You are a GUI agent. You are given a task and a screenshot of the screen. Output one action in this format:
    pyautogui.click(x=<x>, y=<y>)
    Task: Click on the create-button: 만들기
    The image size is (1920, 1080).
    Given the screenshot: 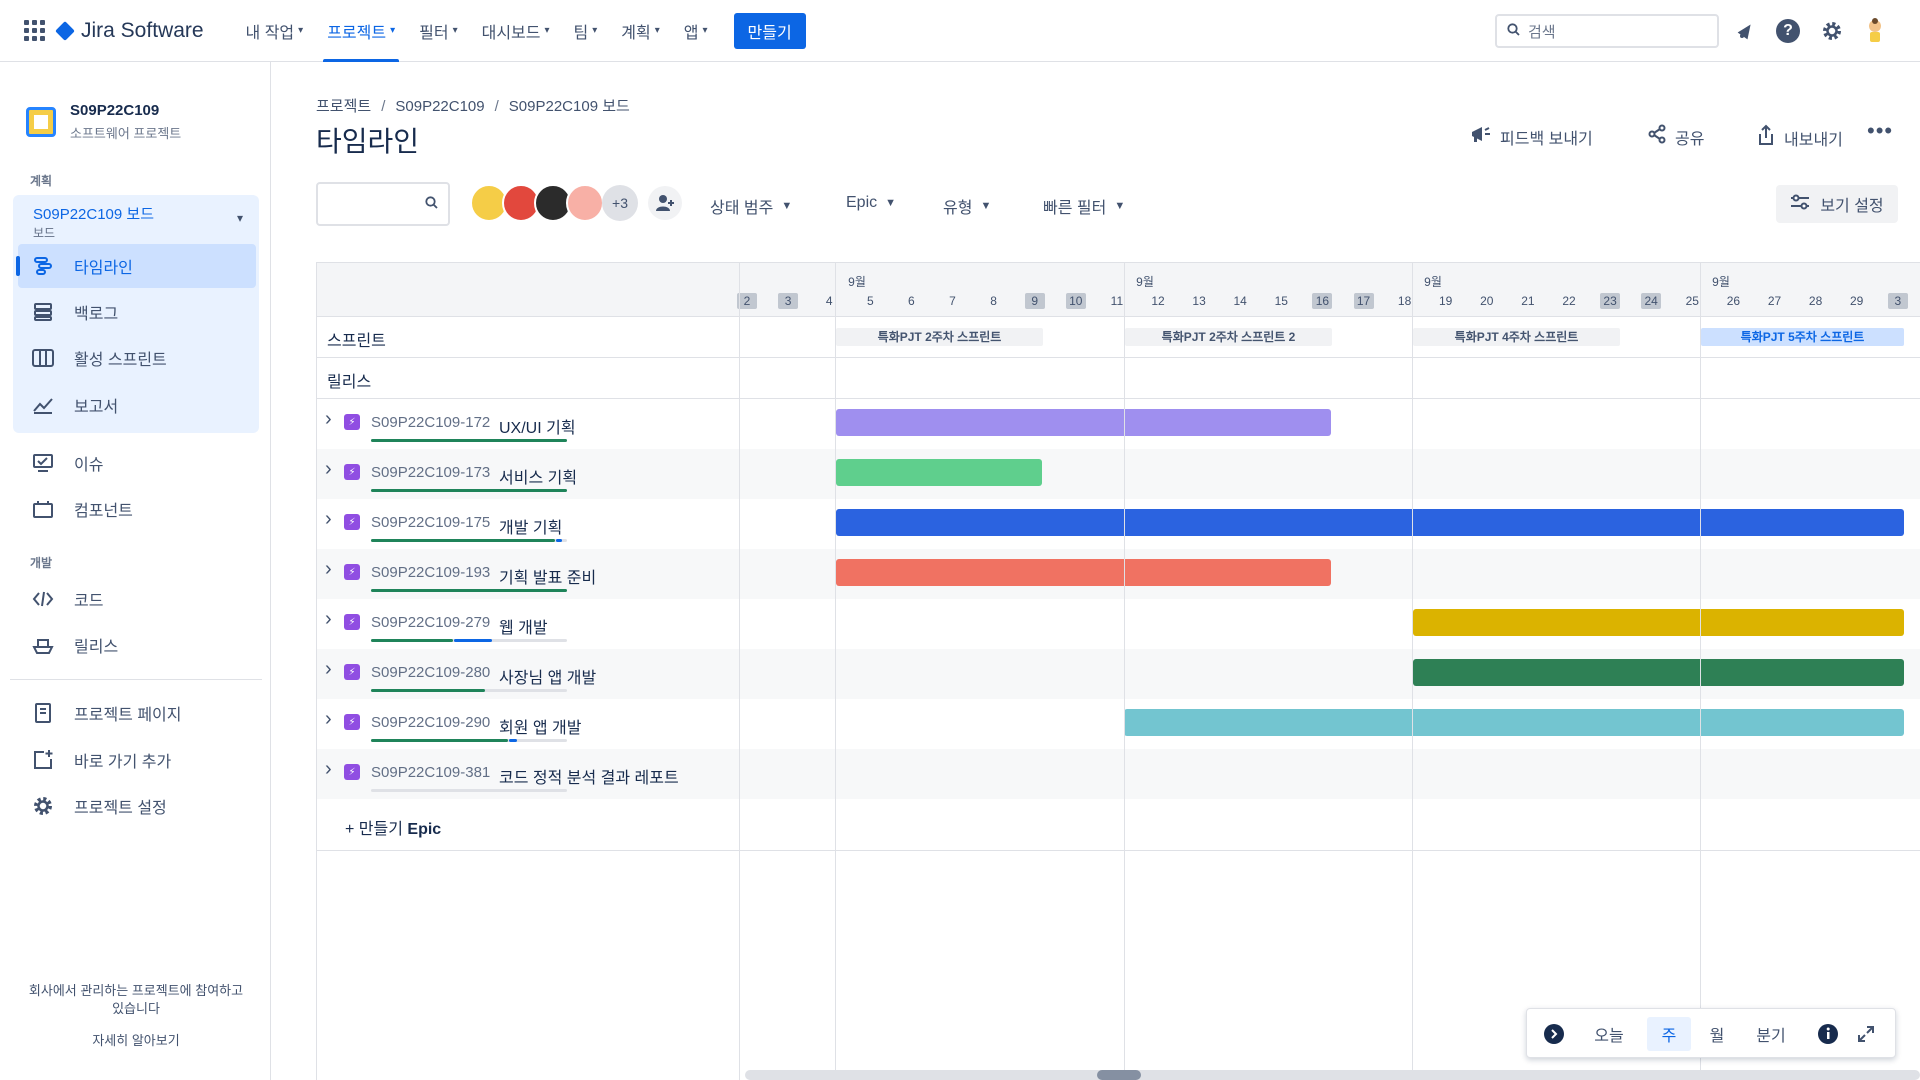 What is the action you would take?
    pyautogui.click(x=769, y=30)
    